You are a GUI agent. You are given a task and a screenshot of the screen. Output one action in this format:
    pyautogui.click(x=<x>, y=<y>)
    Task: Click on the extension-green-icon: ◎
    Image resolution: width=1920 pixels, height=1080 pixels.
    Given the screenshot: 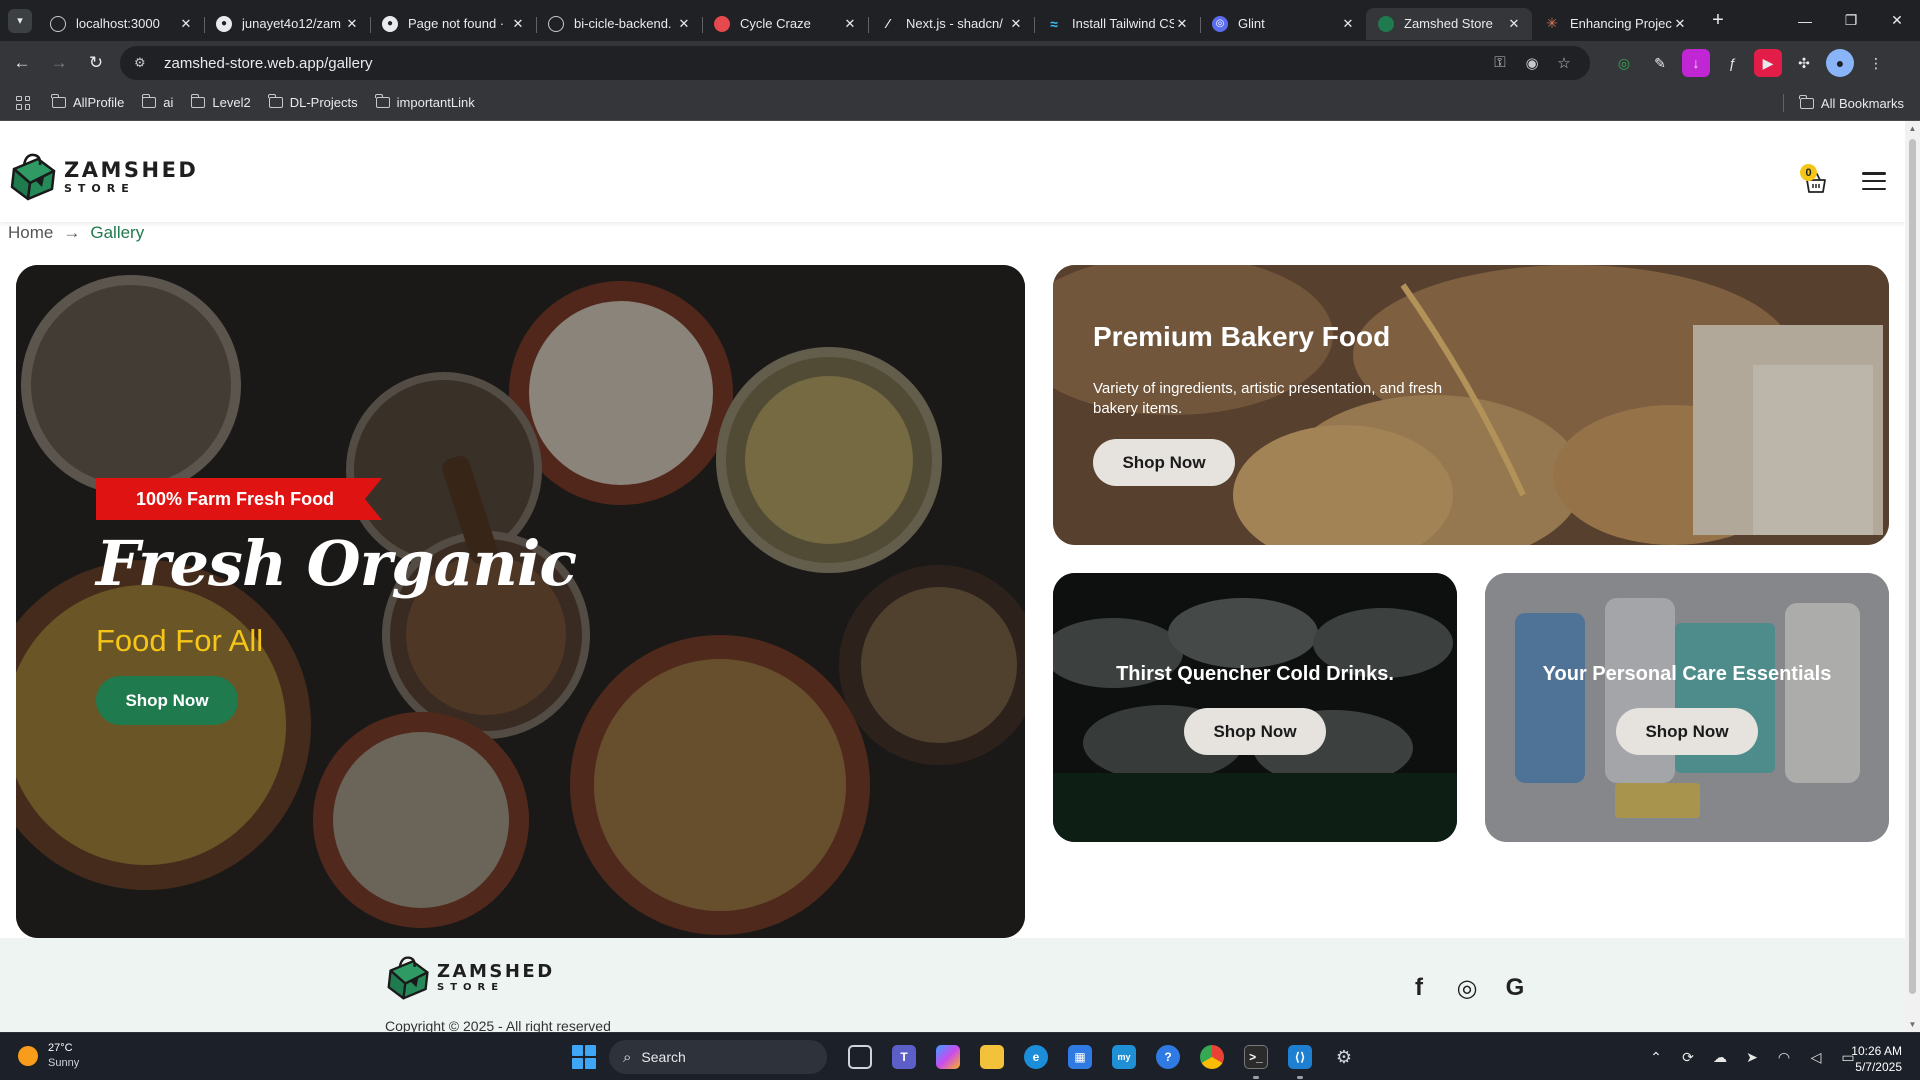 What is the action you would take?
    pyautogui.click(x=1624, y=63)
    